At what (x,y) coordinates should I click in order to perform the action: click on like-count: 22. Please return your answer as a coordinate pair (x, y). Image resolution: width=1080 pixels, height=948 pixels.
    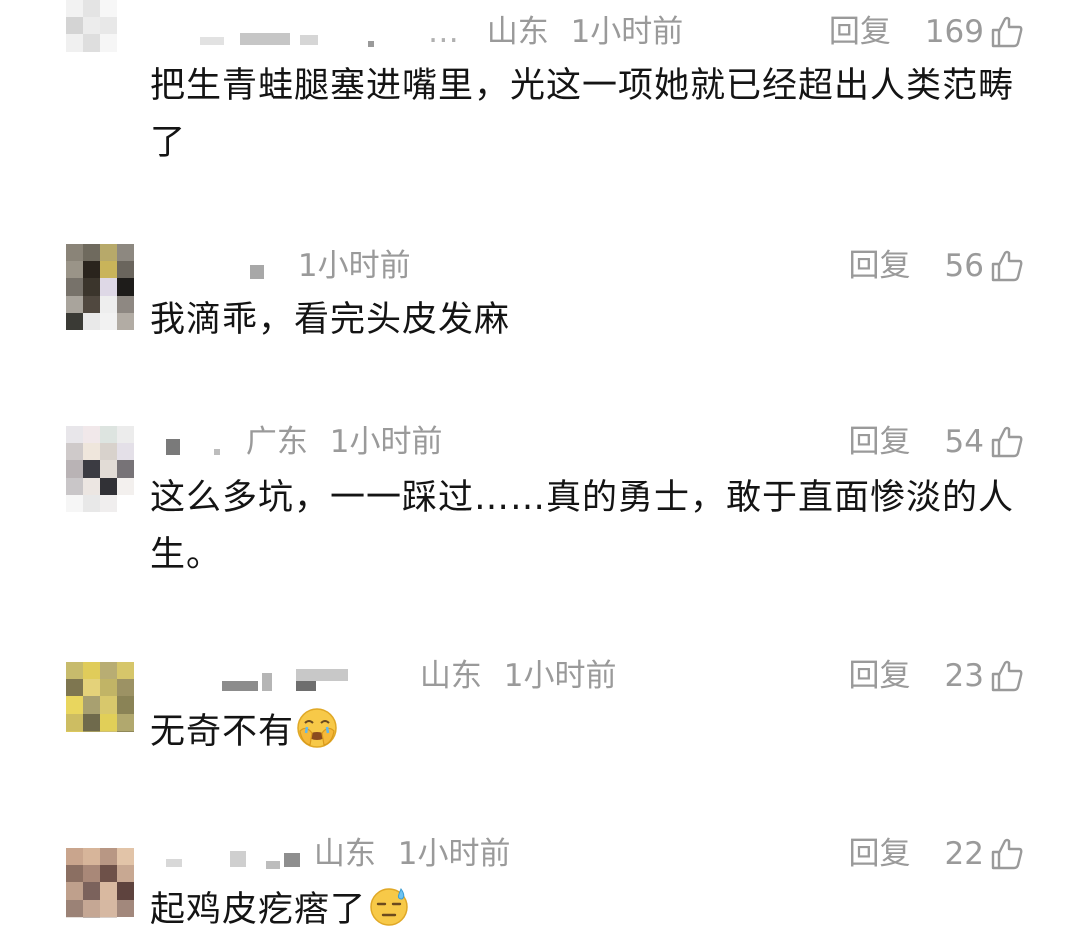
    Looking at the image, I should click on (964, 854).